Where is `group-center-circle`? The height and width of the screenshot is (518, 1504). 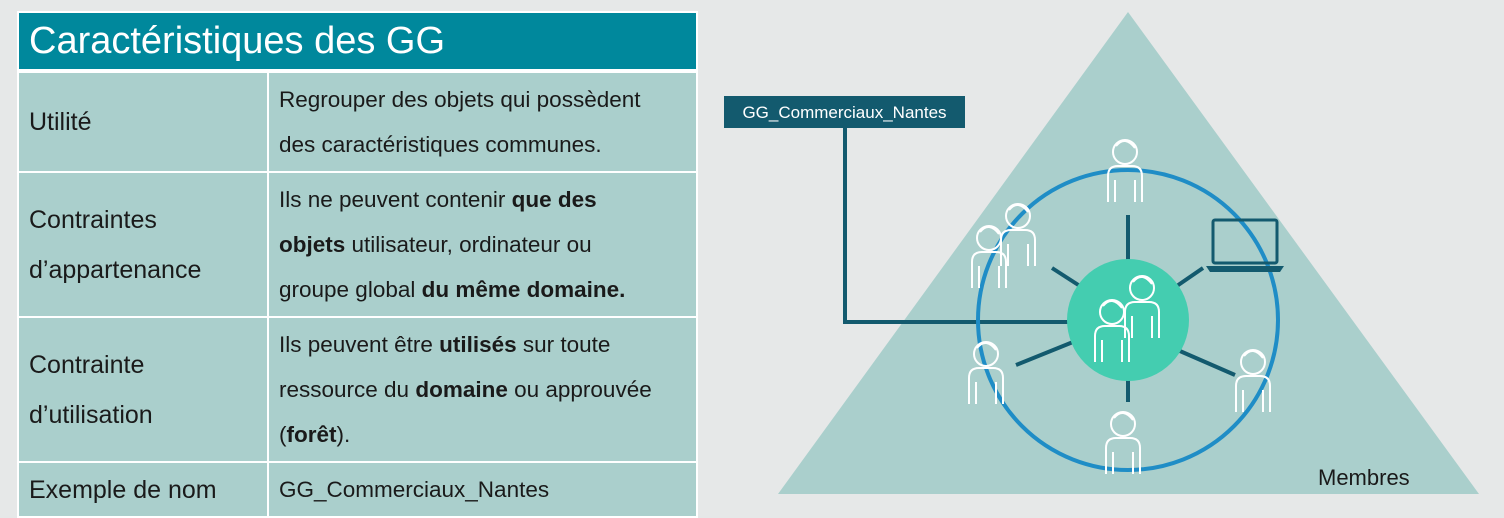 group-center-circle is located at coordinates (1128, 320).